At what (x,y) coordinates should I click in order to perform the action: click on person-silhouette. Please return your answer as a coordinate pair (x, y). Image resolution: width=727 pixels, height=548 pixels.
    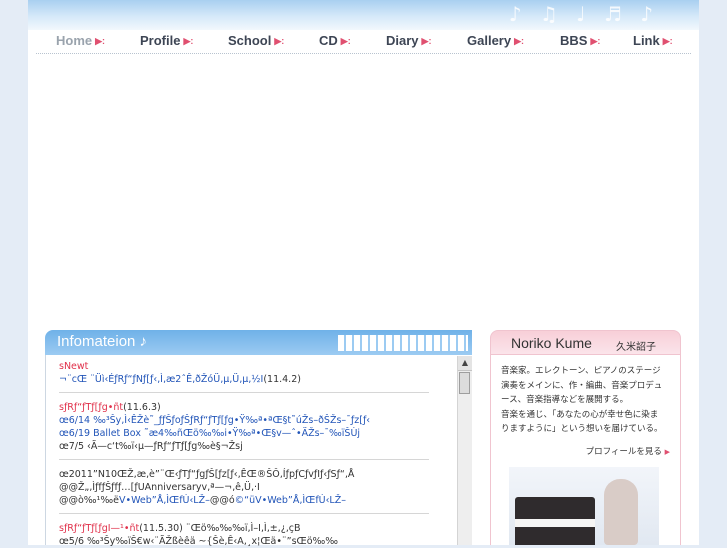
    Looking at the image, I should click on (621, 512).